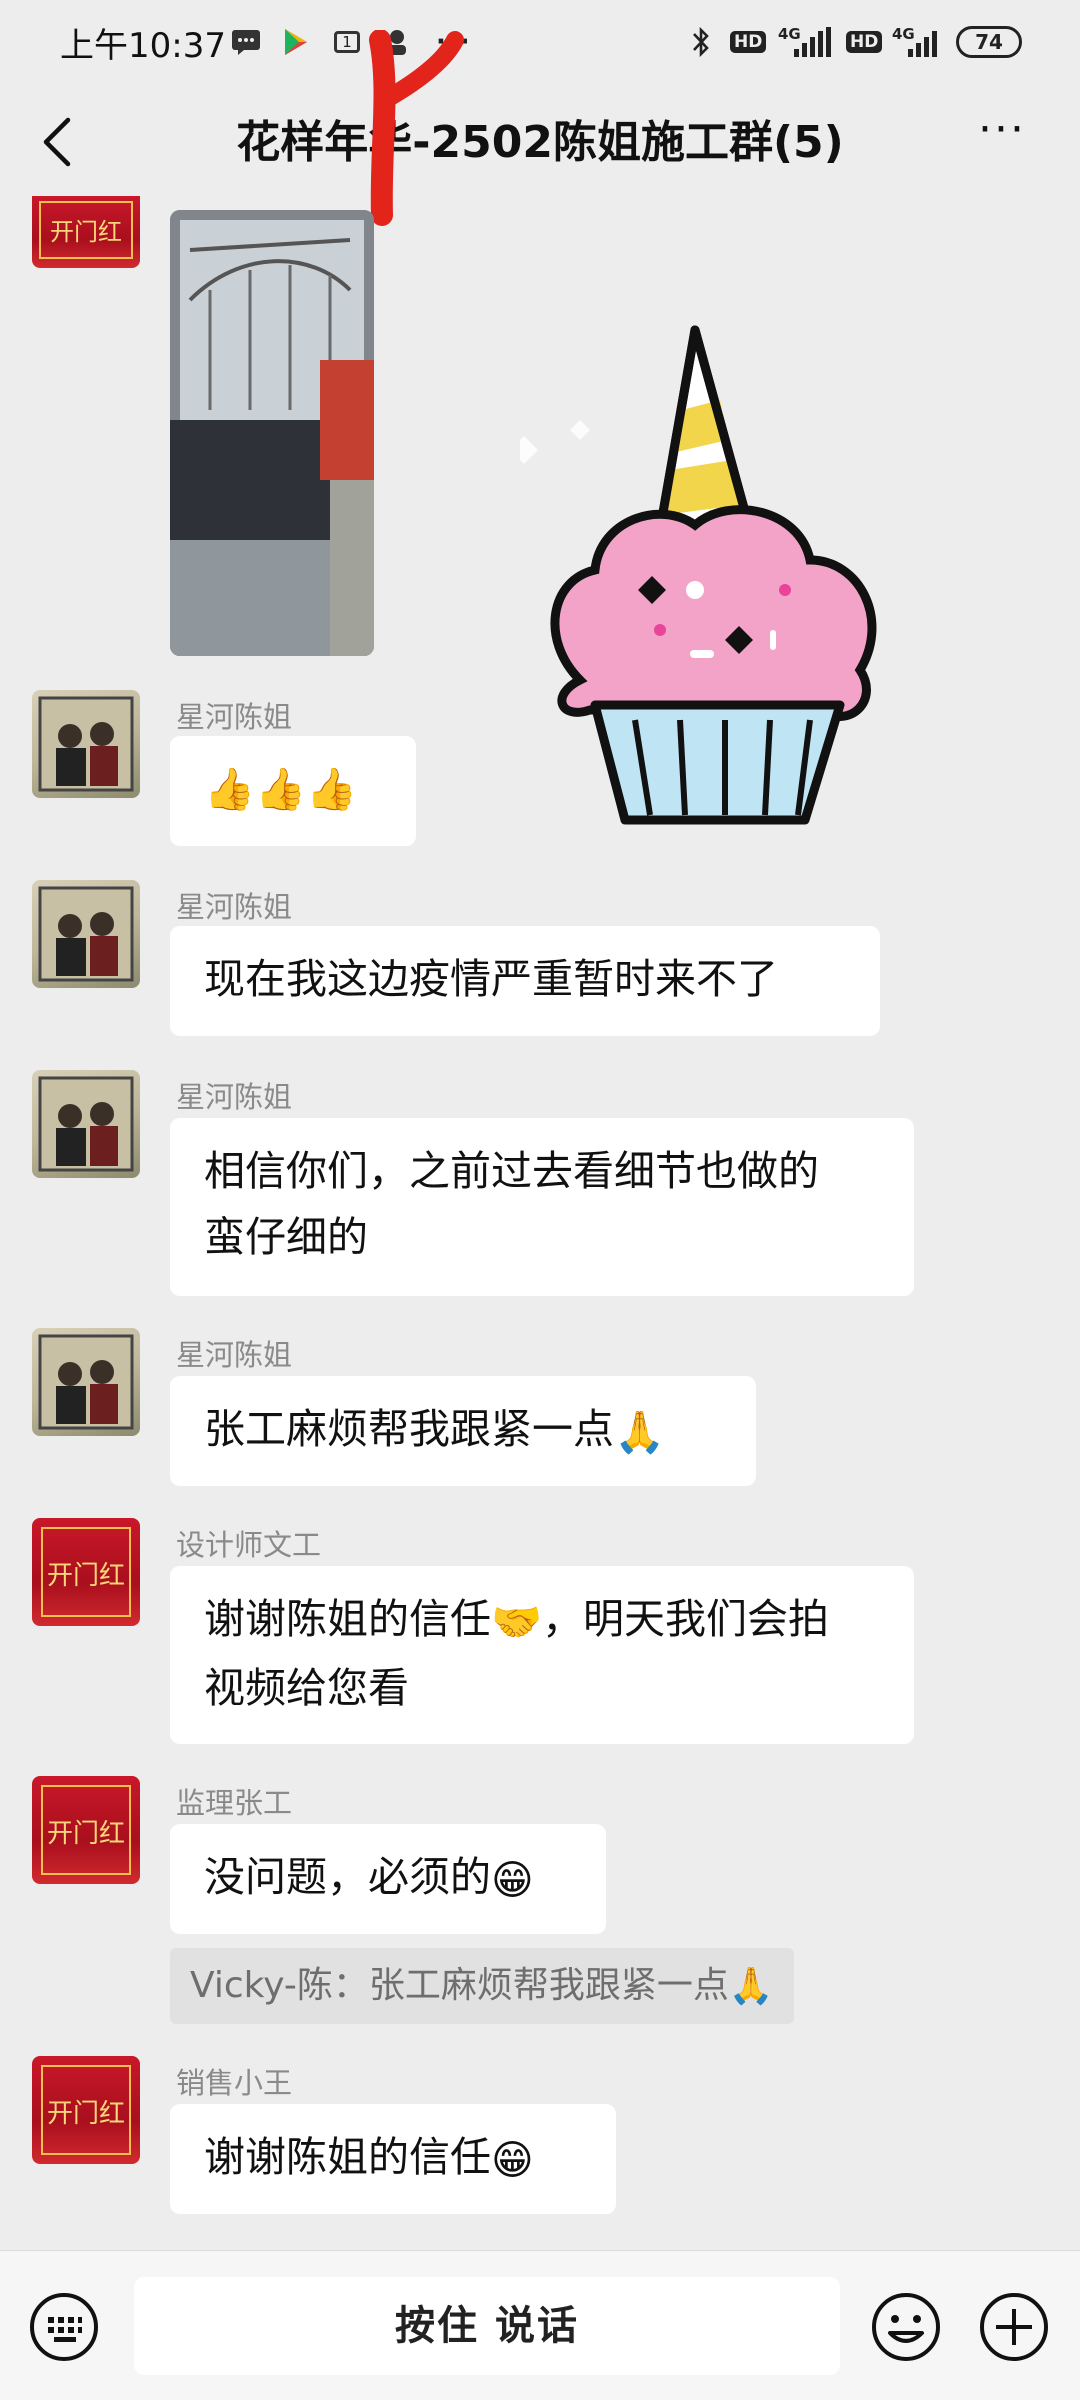  I want to click on message-icon, so click(246, 42).